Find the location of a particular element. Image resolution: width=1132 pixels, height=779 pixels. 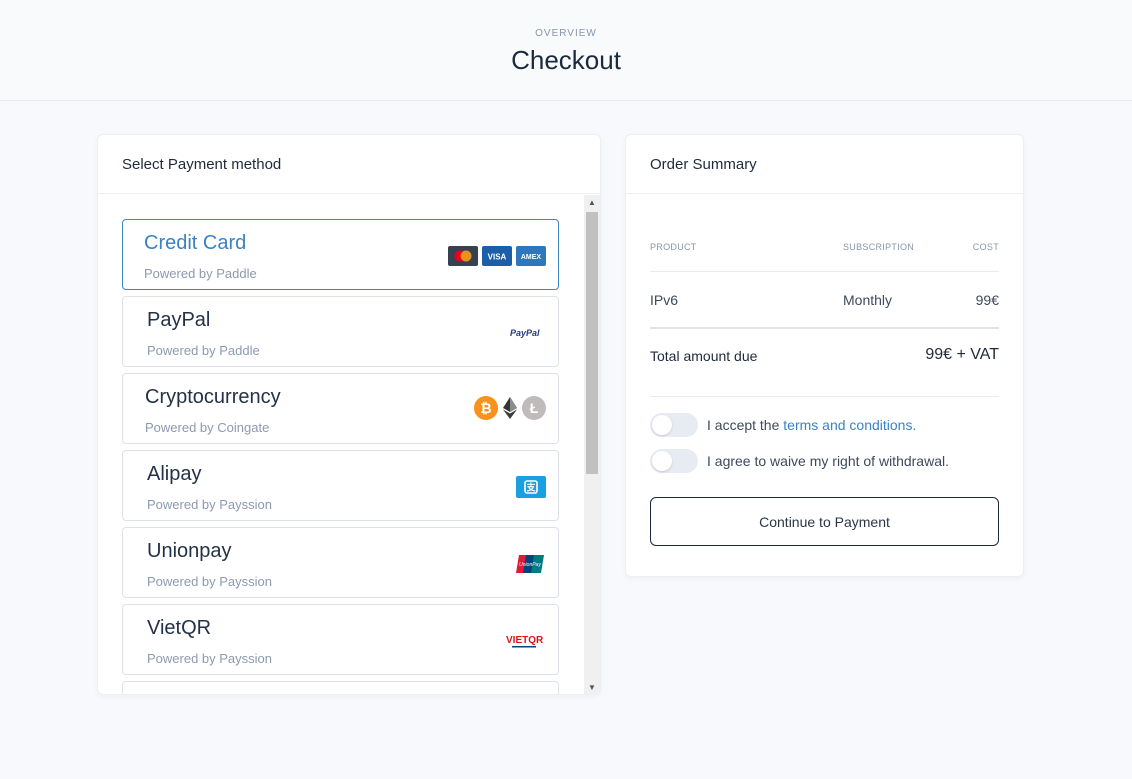

alipay-icon: 支 is located at coordinates (531, 487).